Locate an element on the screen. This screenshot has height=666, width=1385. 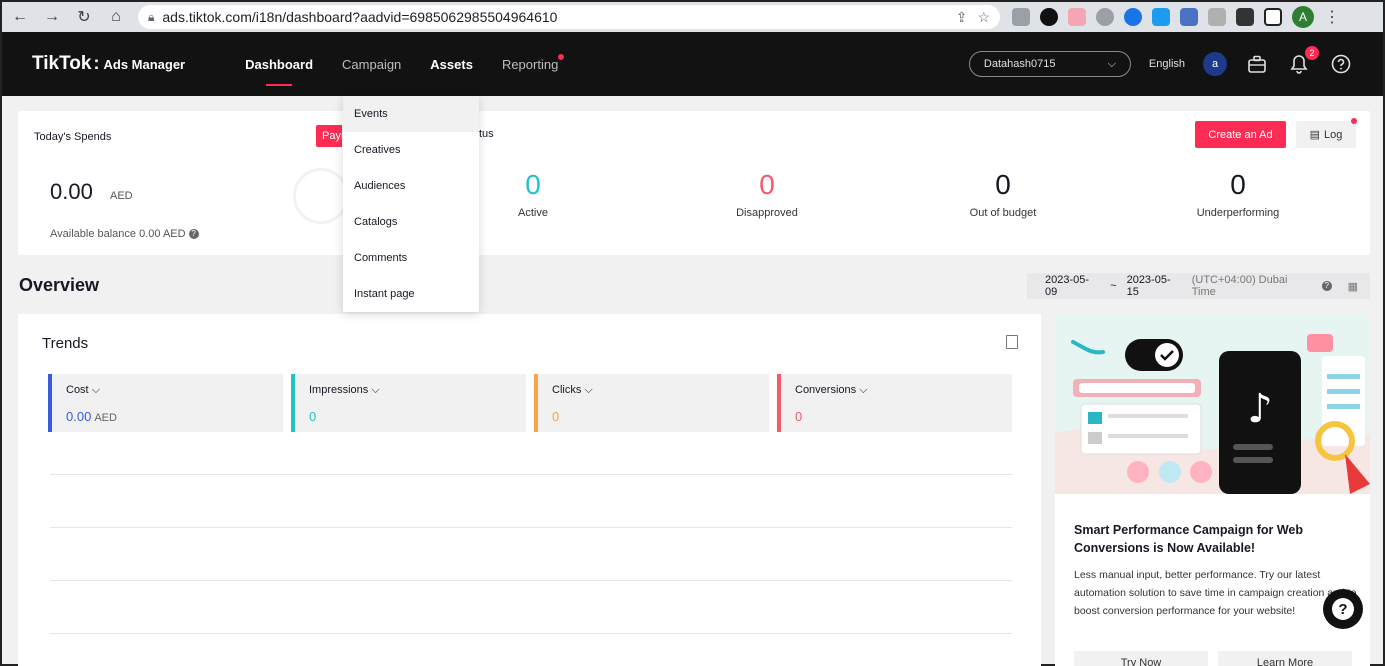
extension-twitter-icon is located at coordinates (1161, 17).